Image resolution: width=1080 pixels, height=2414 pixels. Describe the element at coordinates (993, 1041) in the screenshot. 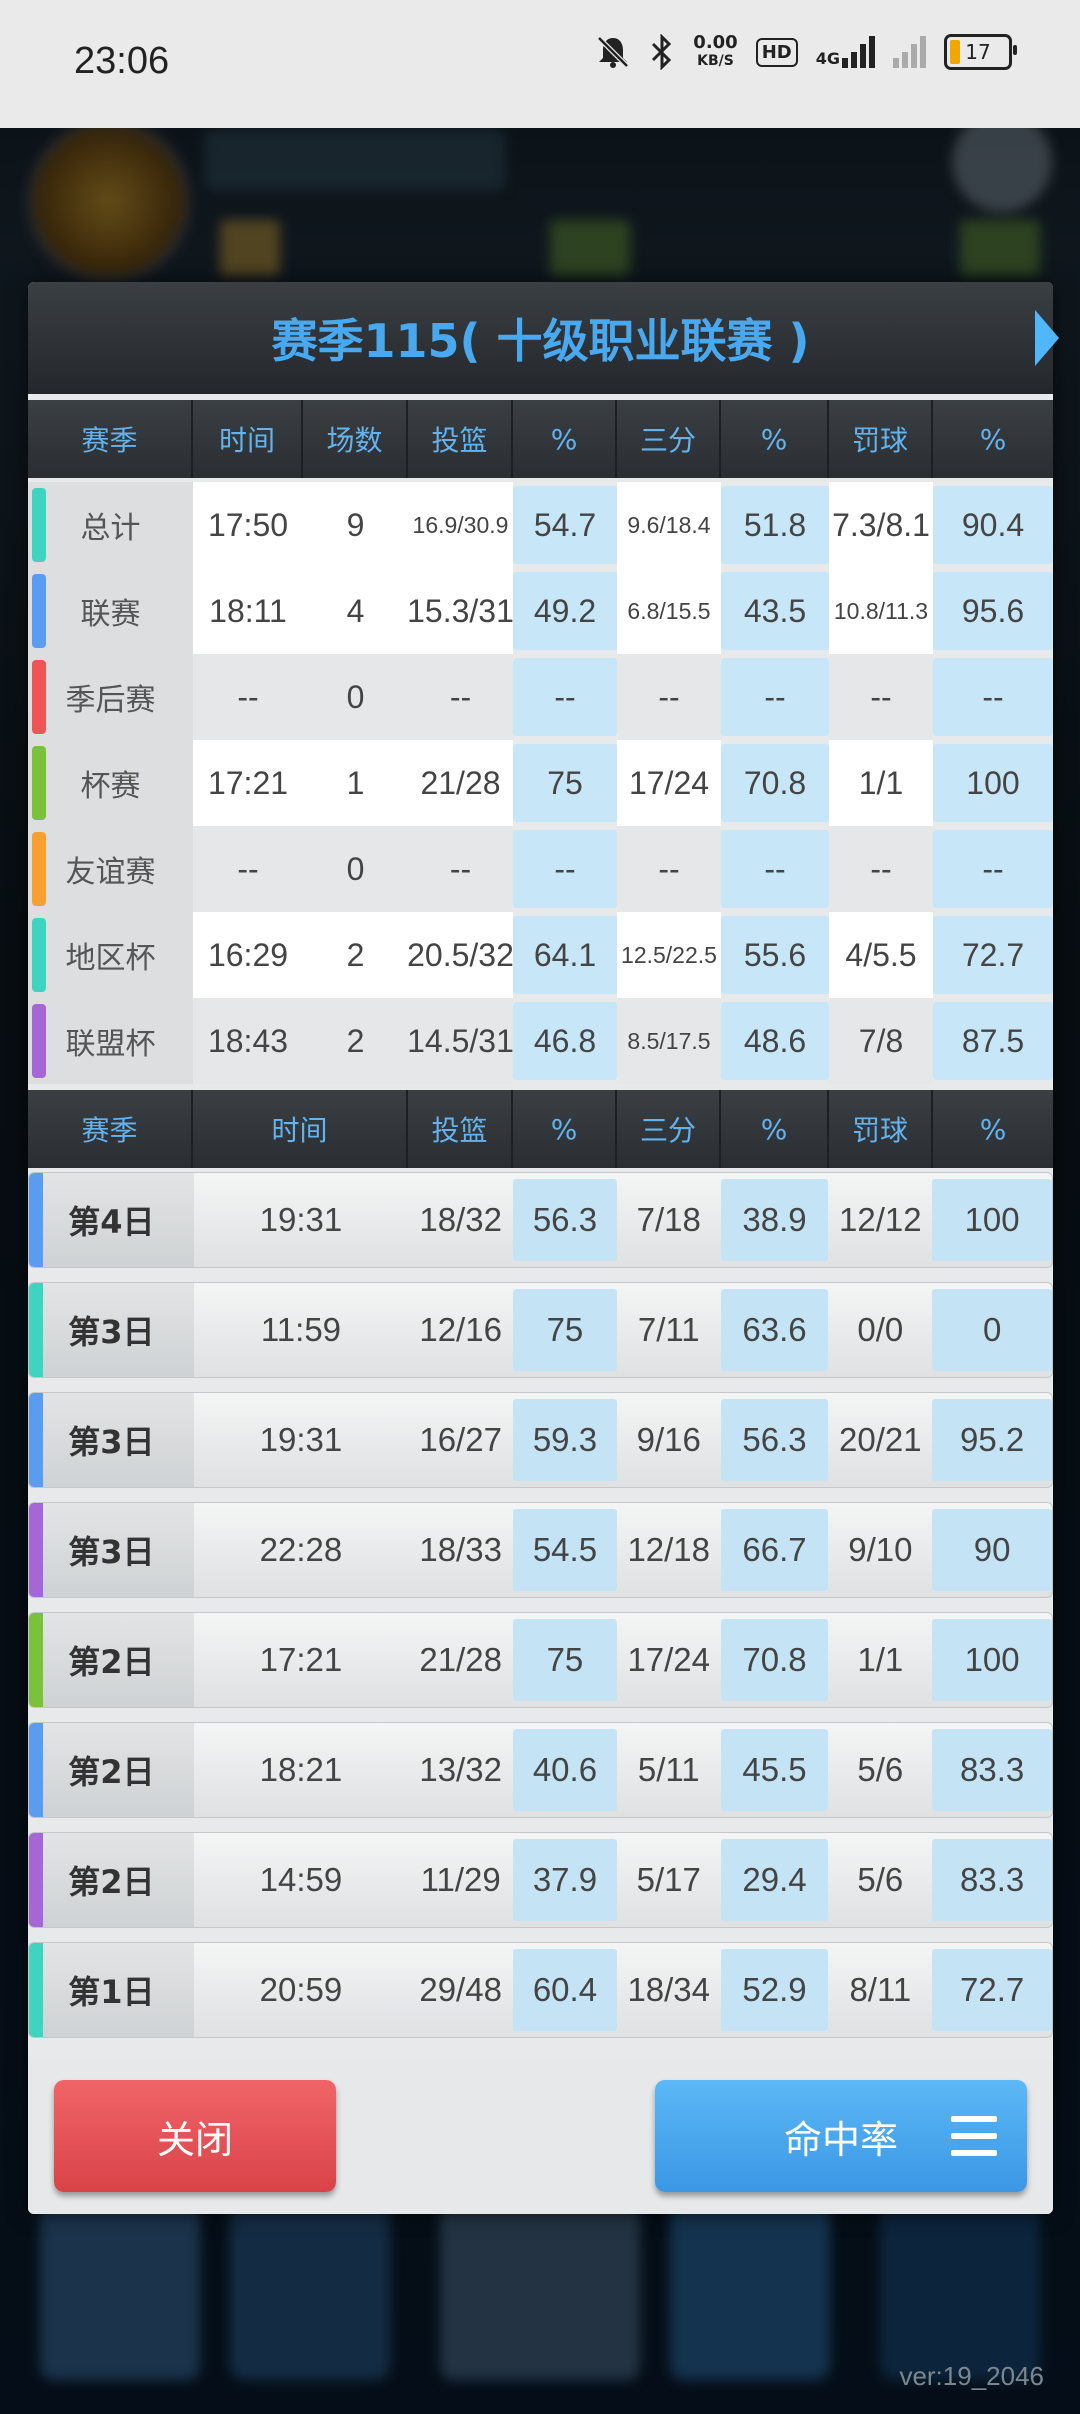

I see `ft-pct-cell: 87.5` at that location.